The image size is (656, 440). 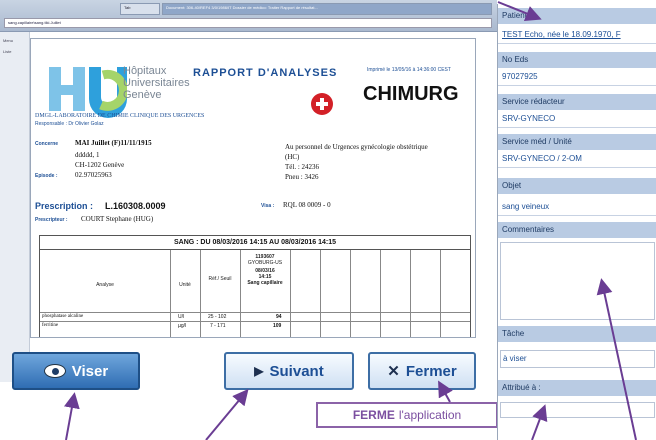 What do you see at coordinates (577, 410) in the screenshot?
I see `attribue-field` at bounding box center [577, 410].